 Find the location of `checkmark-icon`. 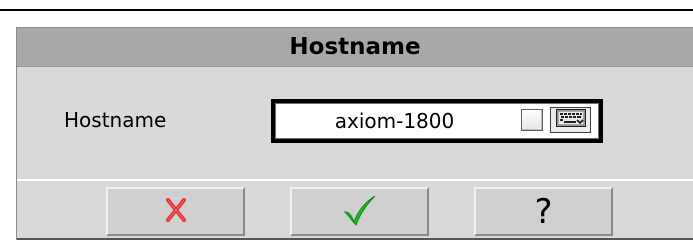

checkmark-icon is located at coordinates (360, 212).